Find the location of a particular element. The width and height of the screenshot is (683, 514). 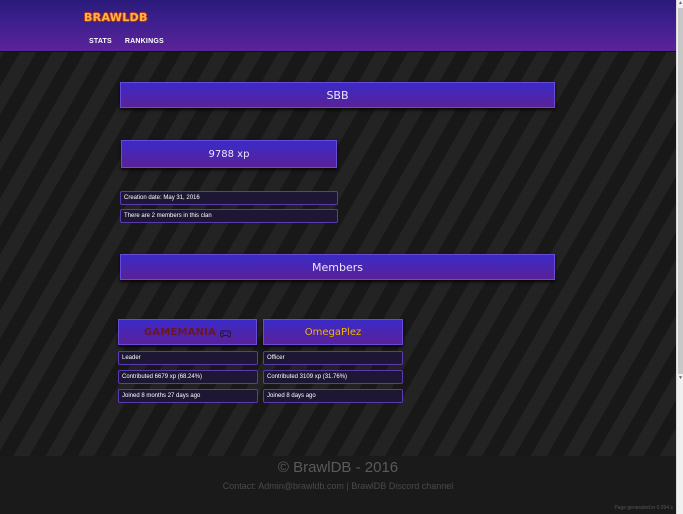

member-contribution: Contributed 6679 xp (68.24%) is located at coordinates (188, 377).